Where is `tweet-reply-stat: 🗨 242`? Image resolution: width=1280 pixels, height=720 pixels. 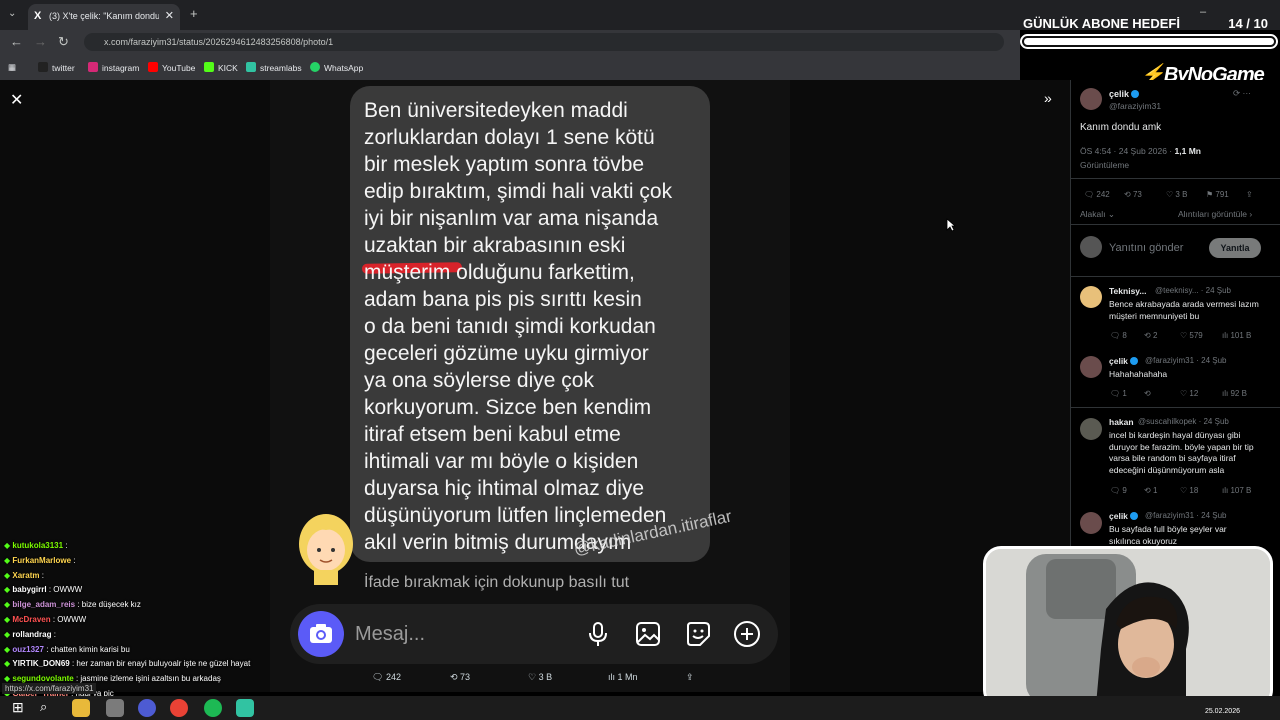 tweet-reply-stat: 🗨 242 is located at coordinates (1097, 194).